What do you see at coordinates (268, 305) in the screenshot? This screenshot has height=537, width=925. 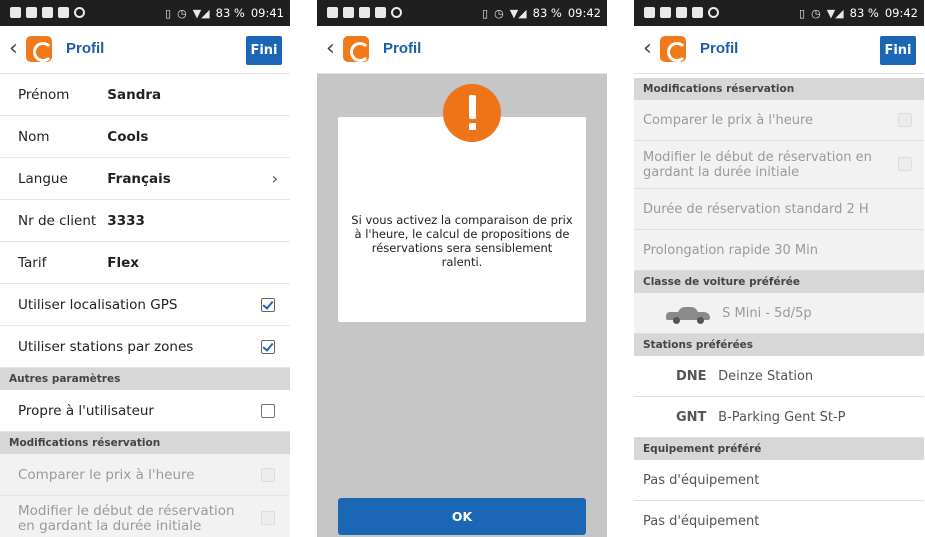 I see `gps-checkbox` at bounding box center [268, 305].